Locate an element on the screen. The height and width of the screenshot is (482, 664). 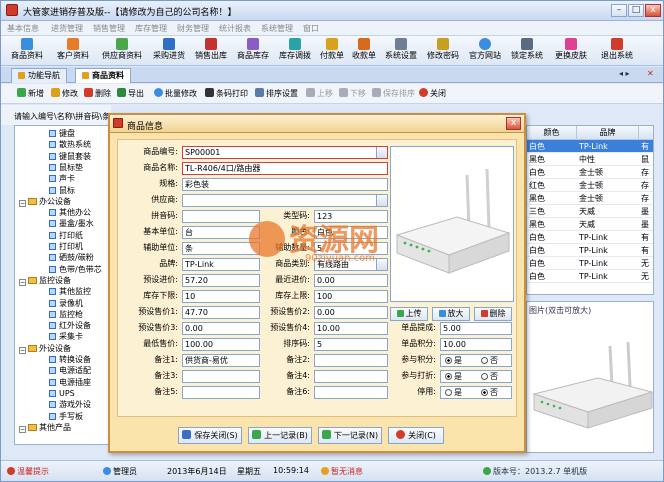
tree-node: 电源适配 is located at coordinates (70, 370).